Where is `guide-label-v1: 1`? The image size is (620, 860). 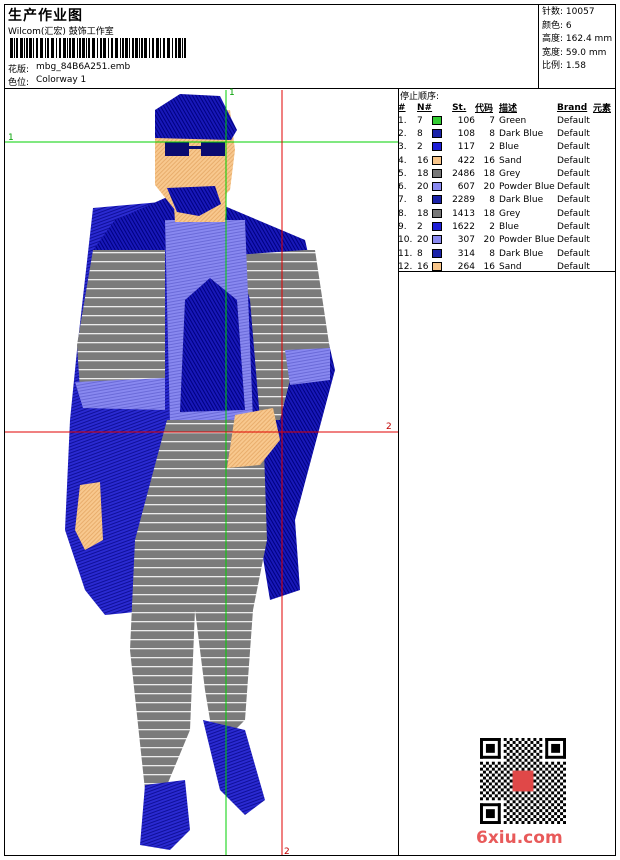
guide-label-v1: 1 is located at coordinates (232, 93).